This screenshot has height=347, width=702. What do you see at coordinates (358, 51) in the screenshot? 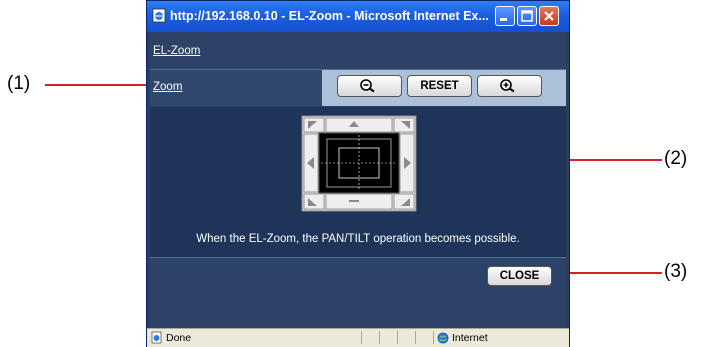
I see `heading-row: EL-Zoom` at bounding box center [358, 51].